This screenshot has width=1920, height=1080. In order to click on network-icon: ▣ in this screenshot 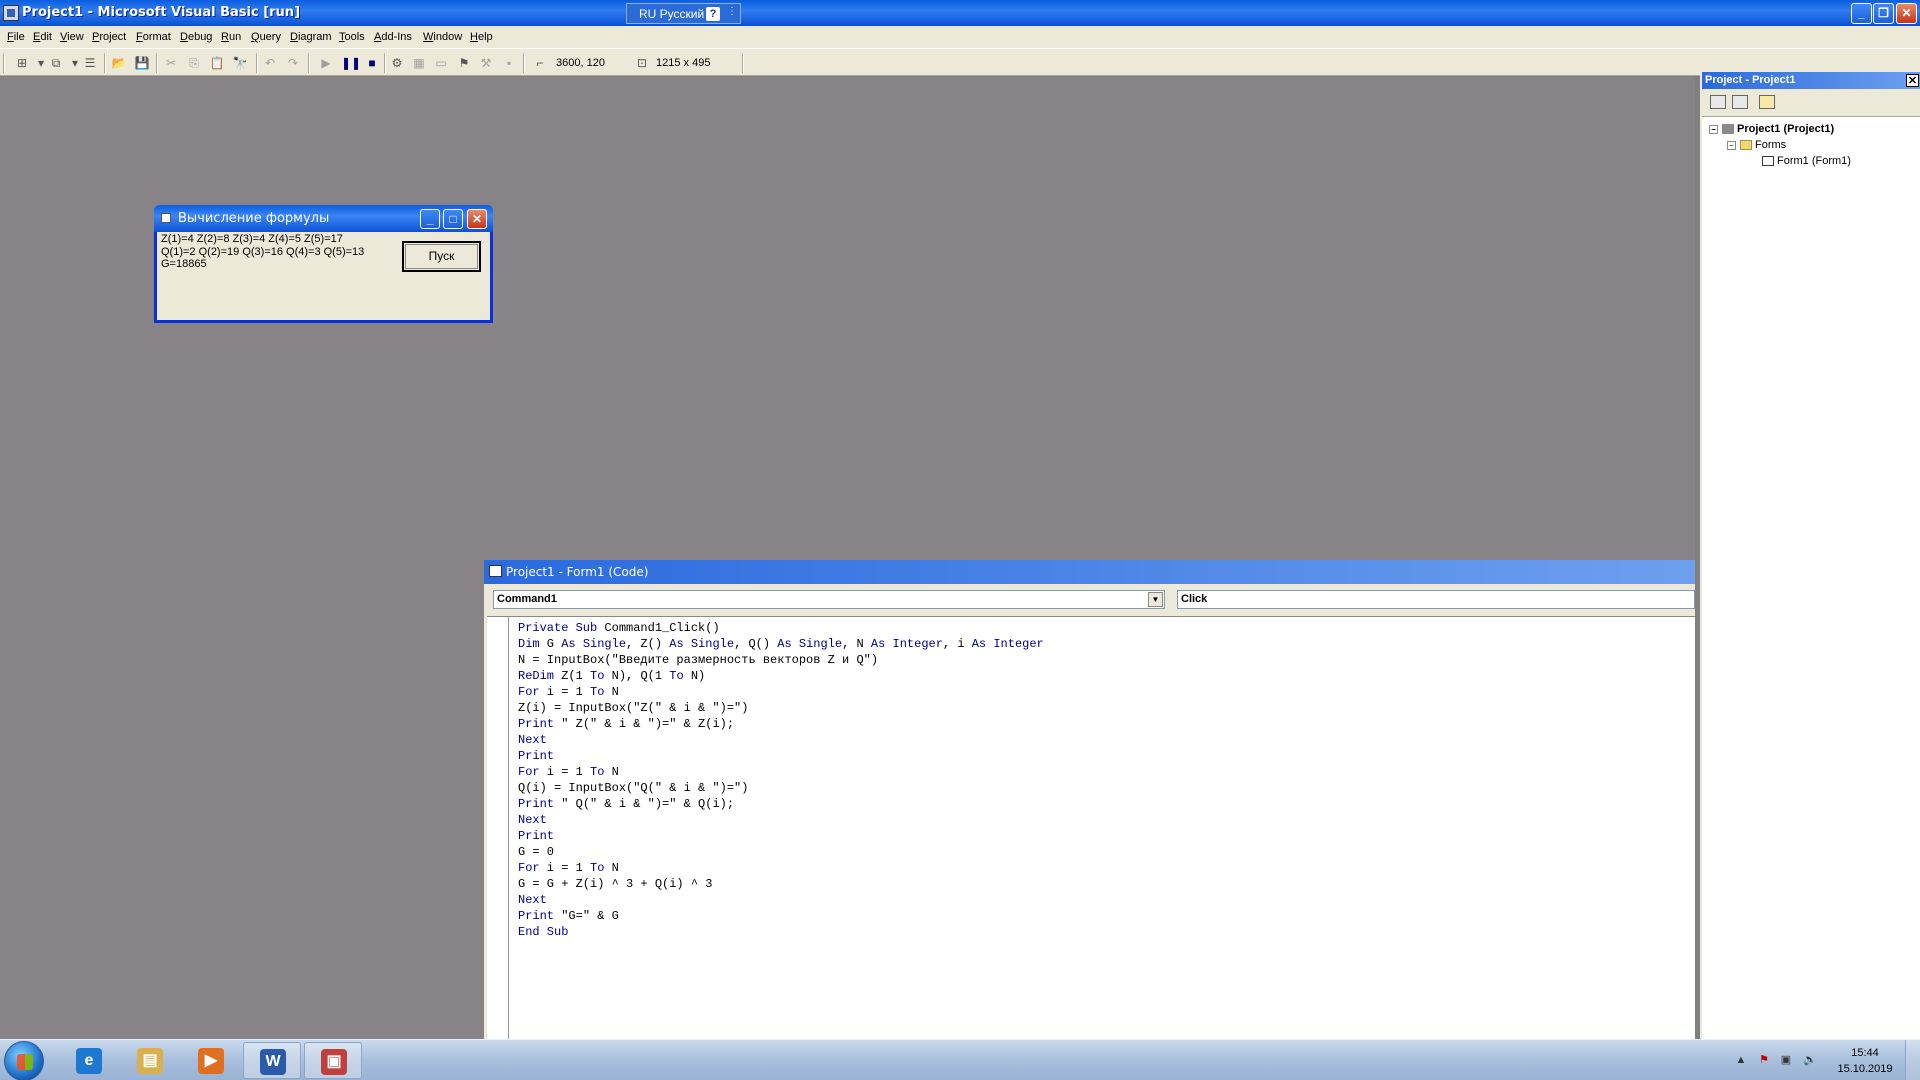, I will do `click(1786, 1060)`.